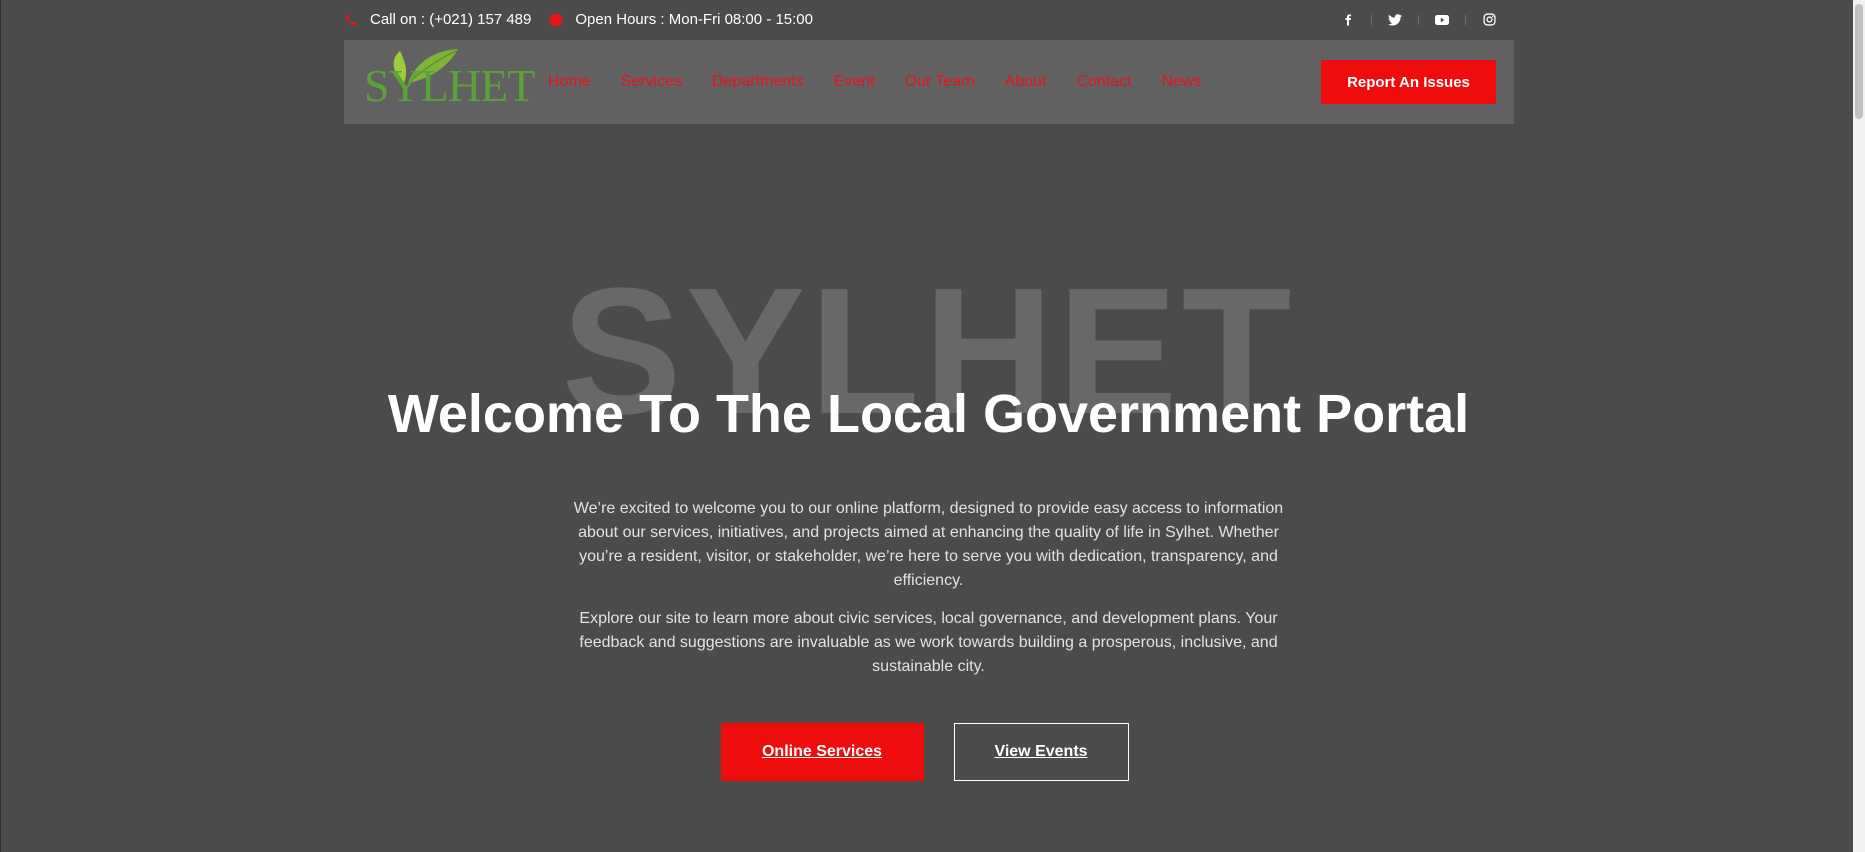  I want to click on nav-about: About, so click(1026, 82).